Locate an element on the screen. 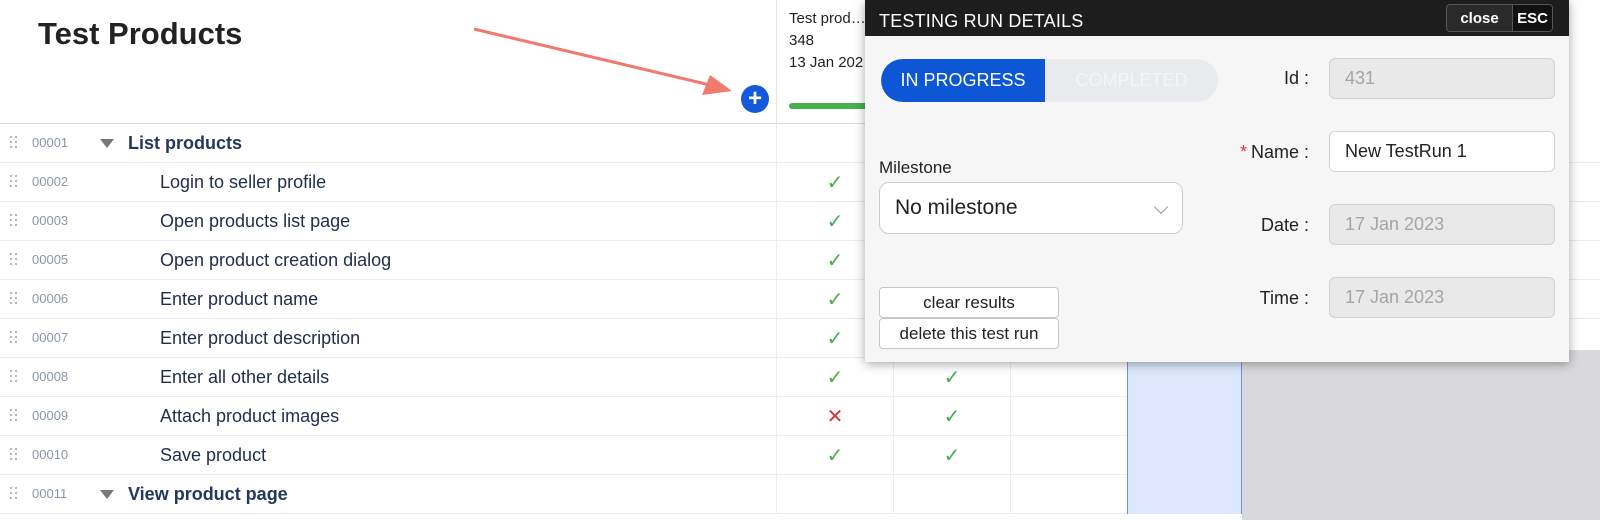 The width and height of the screenshot is (1600, 520). test-run-column-header: Test prod… 348 13 Jan 202 is located at coordinates (820, 62).